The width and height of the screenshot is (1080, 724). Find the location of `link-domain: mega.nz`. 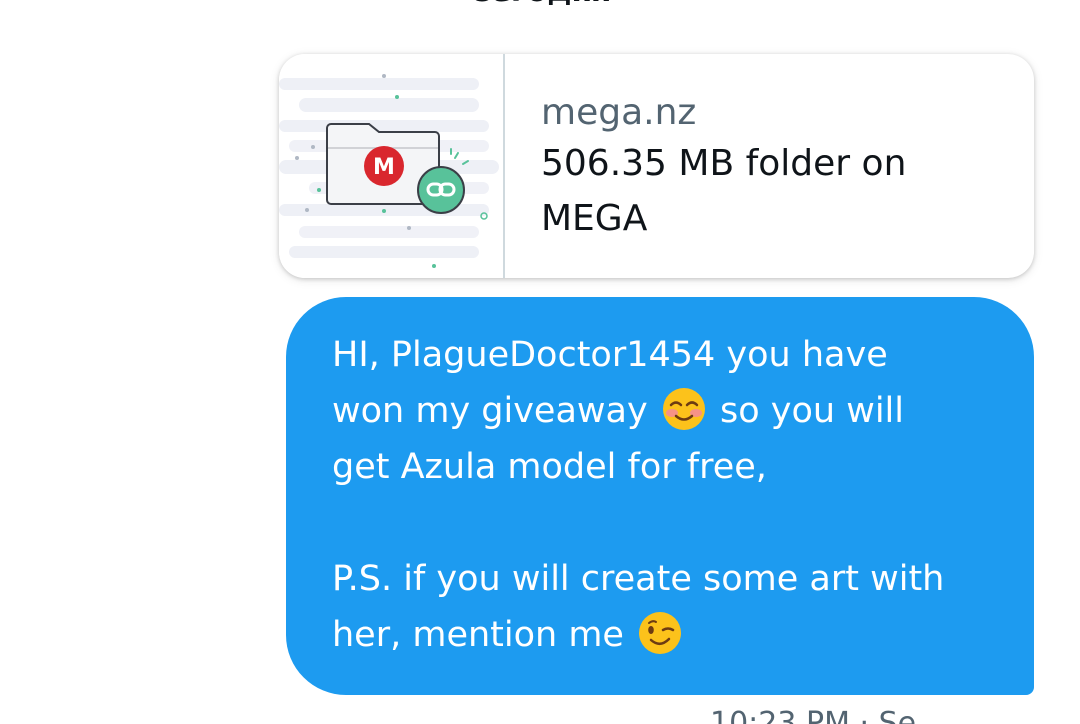

link-domain: mega.nz is located at coordinates (619, 112).